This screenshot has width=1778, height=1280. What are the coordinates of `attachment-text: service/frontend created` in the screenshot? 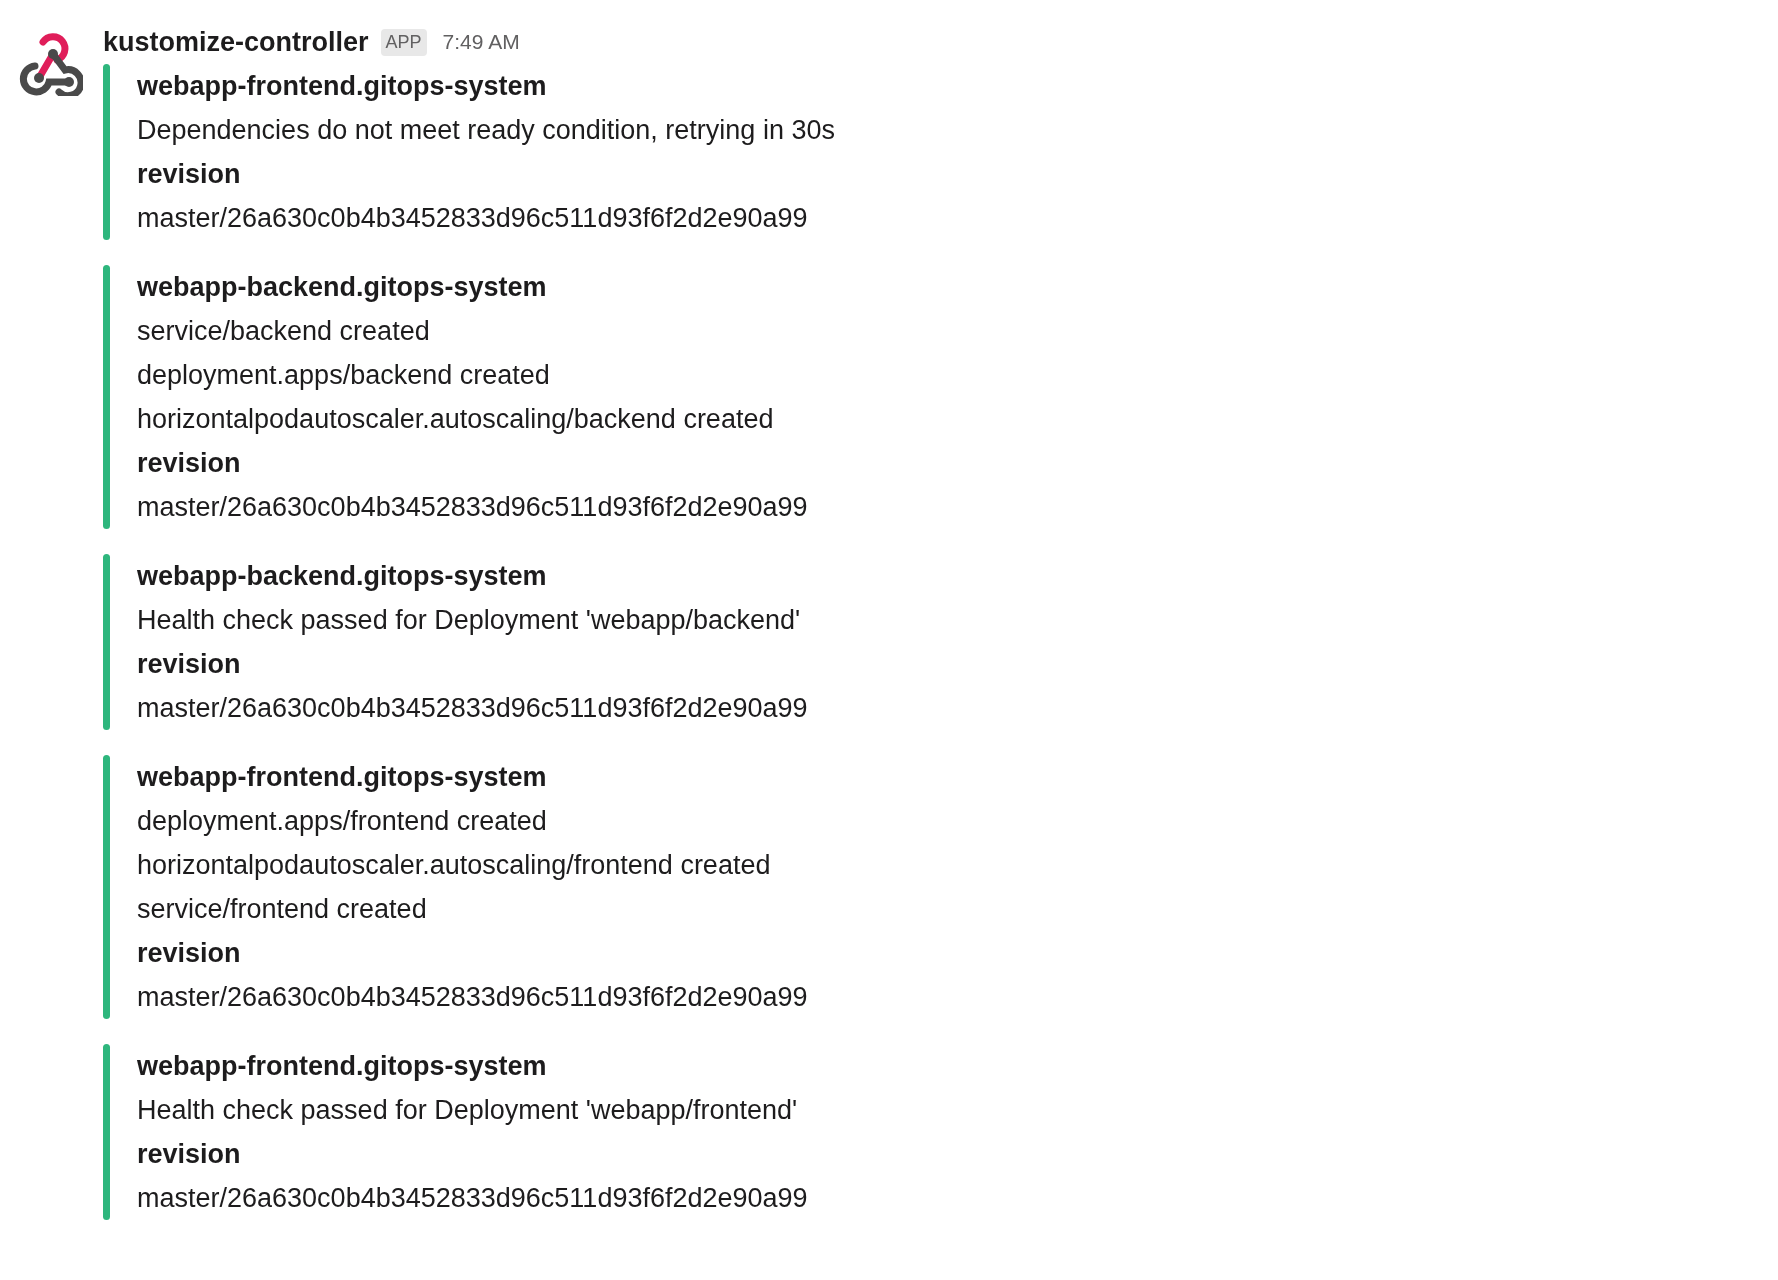 It's located at (282, 909).